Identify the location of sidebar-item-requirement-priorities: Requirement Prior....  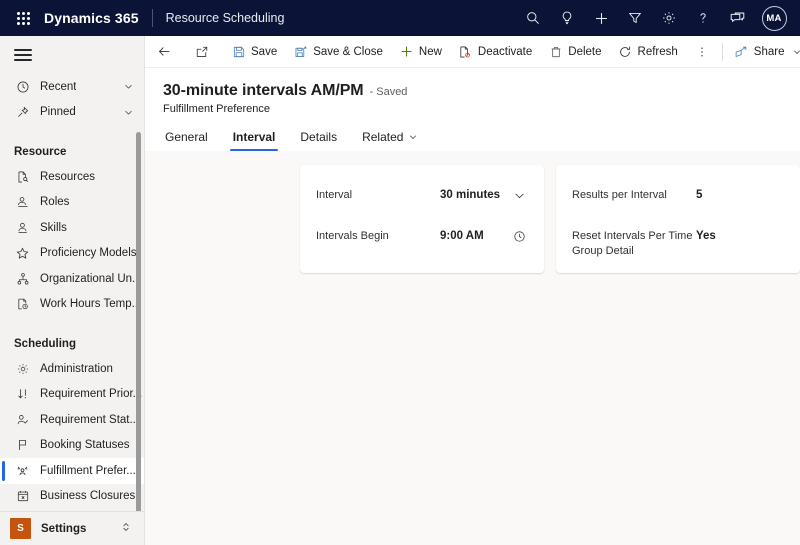
(72, 395).